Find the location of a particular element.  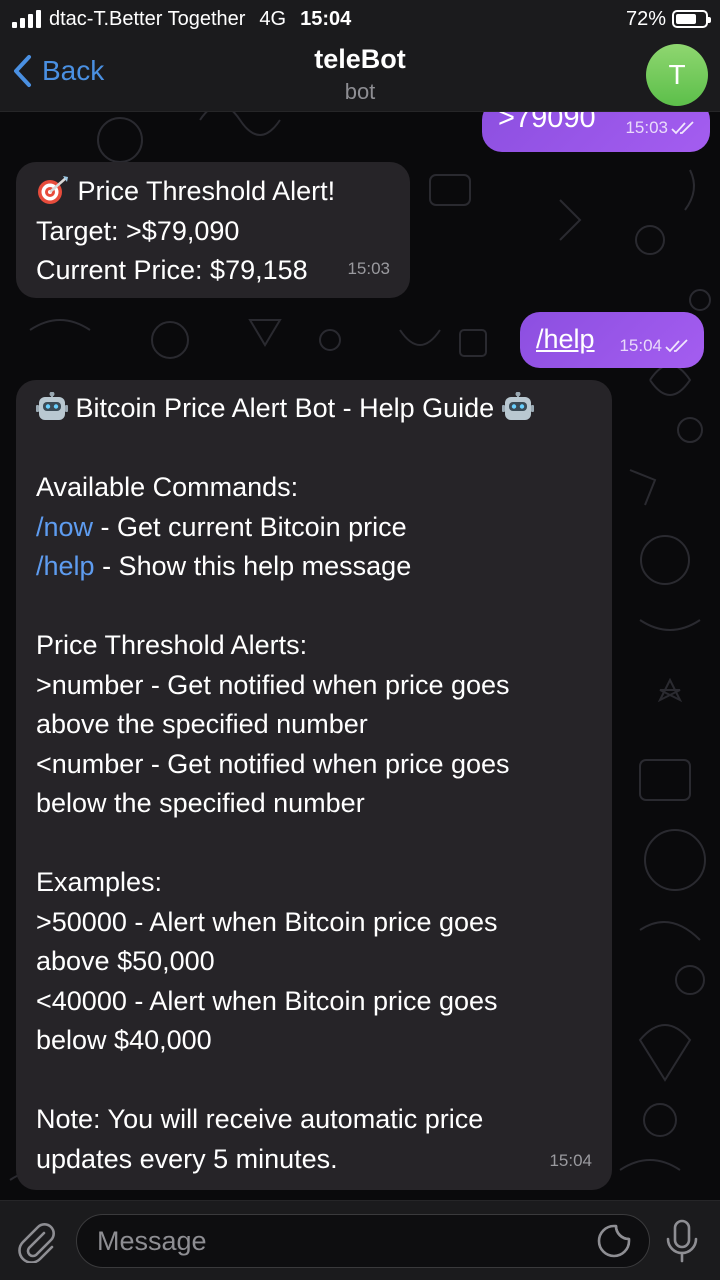

message-composer is located at coordinates (360, 1240).